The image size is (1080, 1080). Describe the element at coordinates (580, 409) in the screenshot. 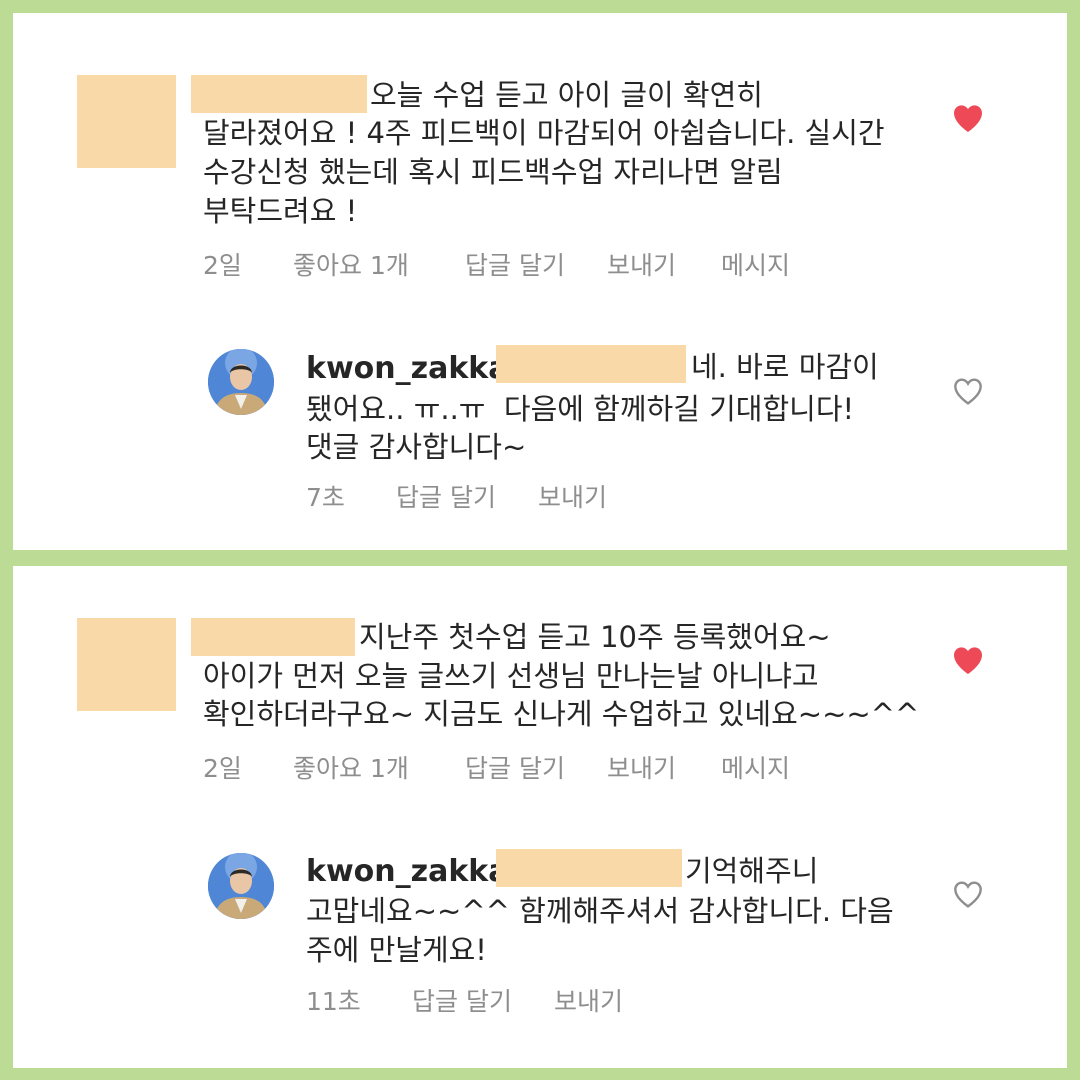

I see `reply-text-line: 됐어요.. ㅠ..ㅠ 다음에 함께하길 기대합니다!` at that location.